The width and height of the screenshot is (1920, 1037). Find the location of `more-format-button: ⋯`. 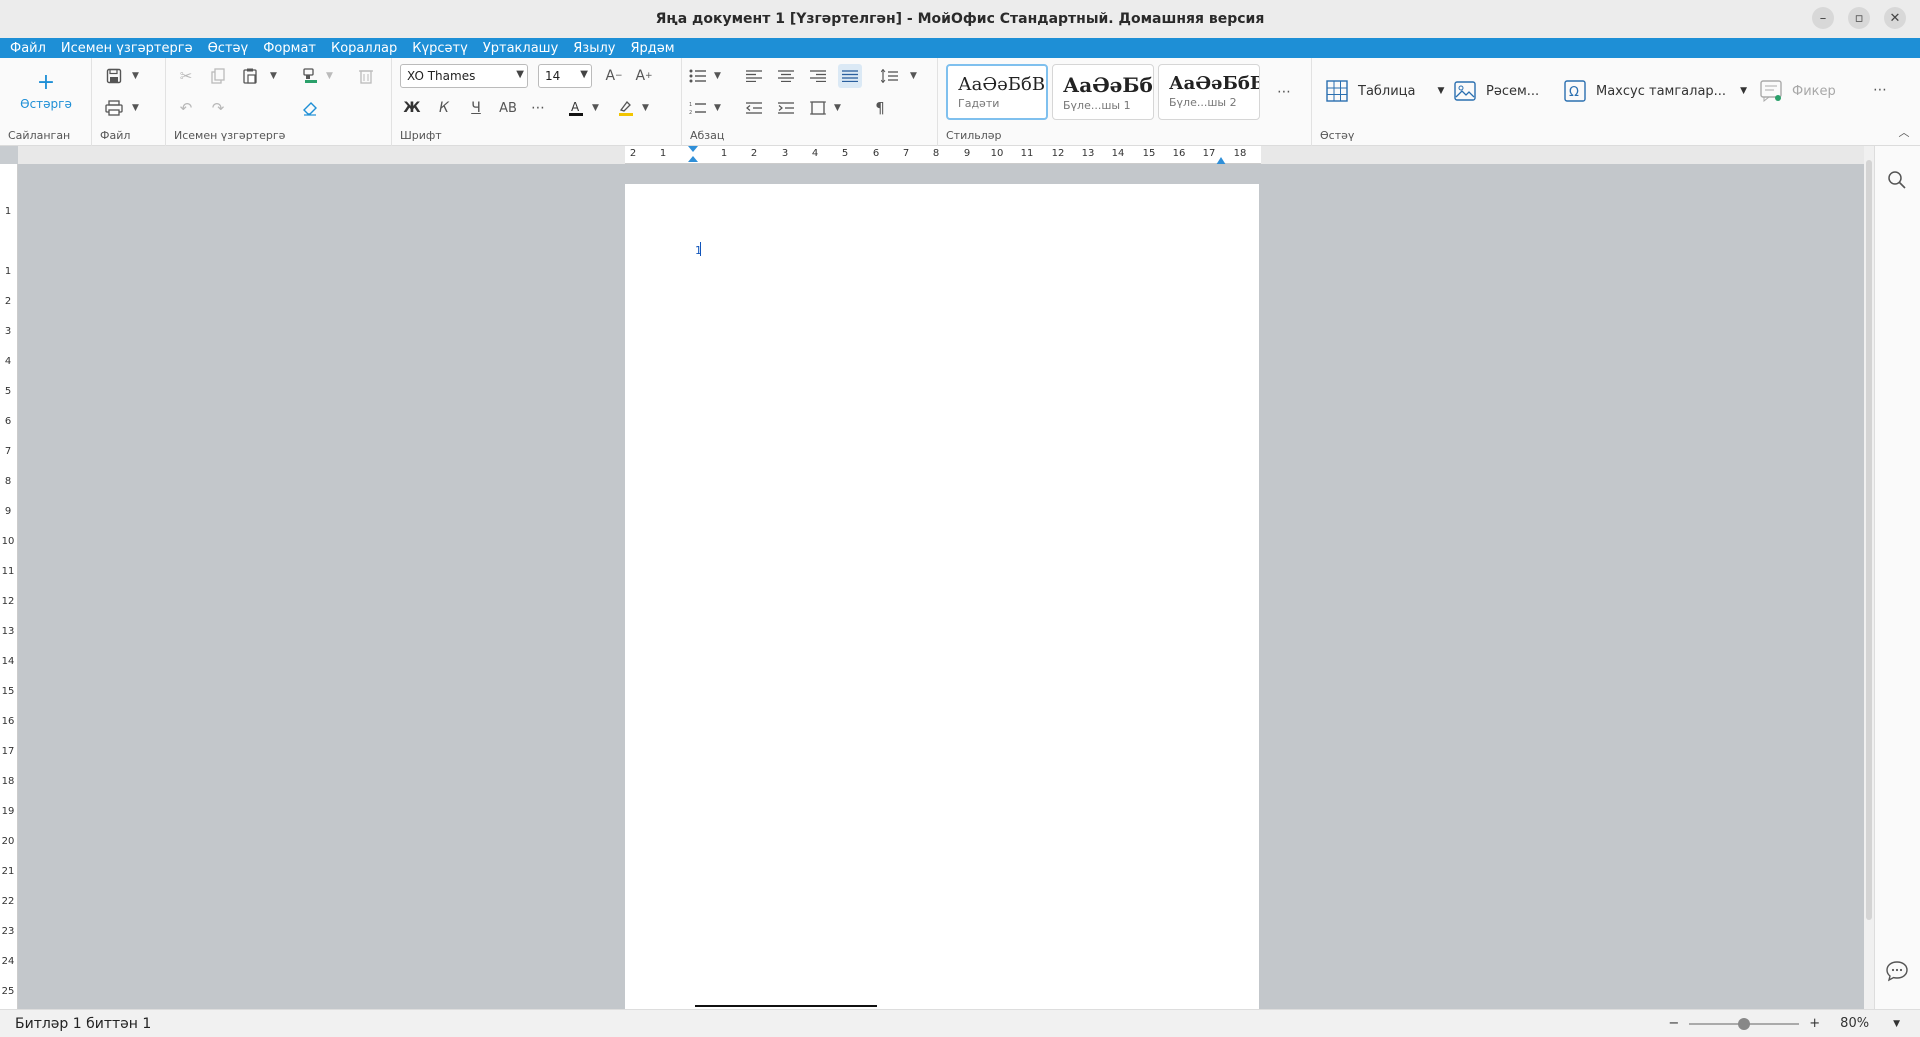

more-format-button: ⋯ is located at coordinates (538, 108).